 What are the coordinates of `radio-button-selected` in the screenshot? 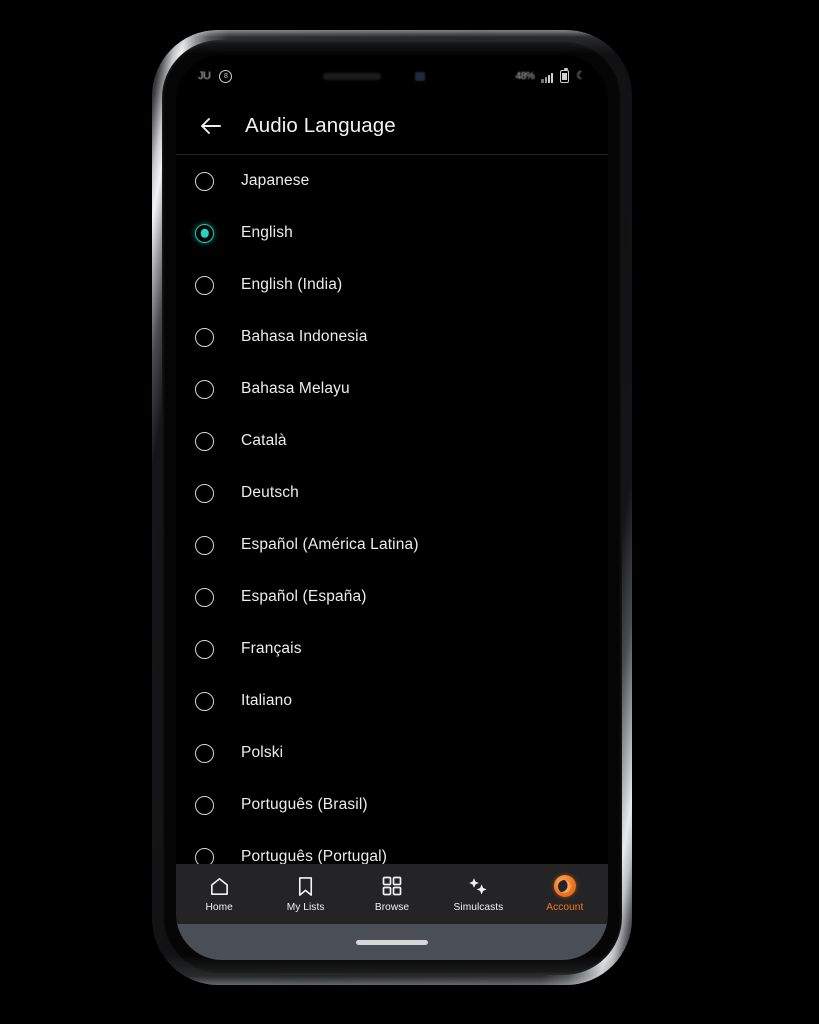 It's located at (204, 233).